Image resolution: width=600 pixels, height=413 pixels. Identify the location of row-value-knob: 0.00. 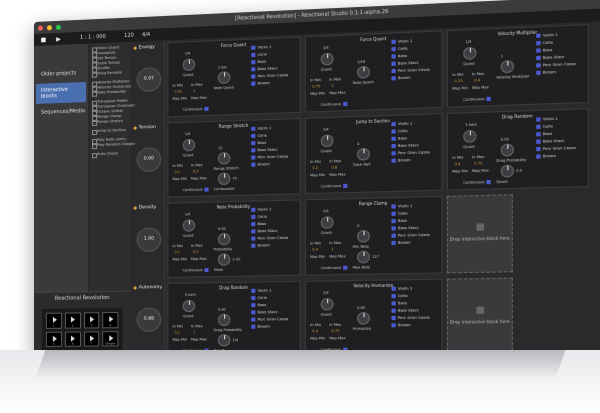
(149, 160).